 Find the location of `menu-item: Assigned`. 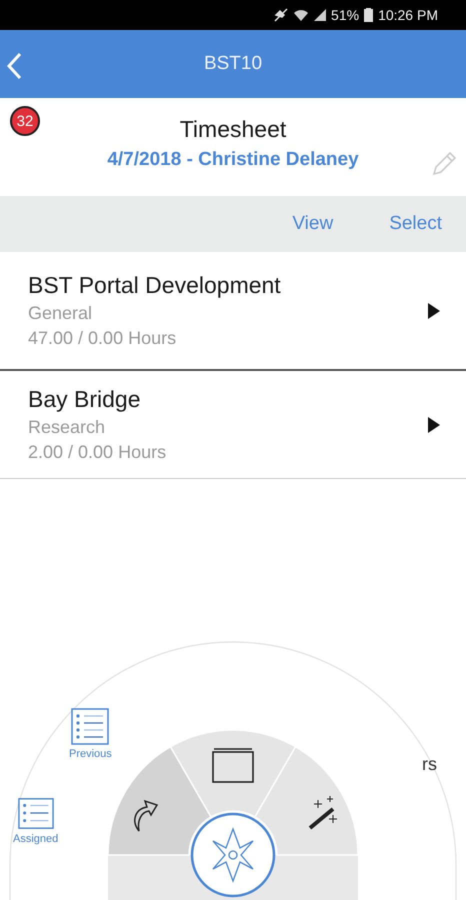

menu-item: Assigned is located at coordinates (35, 821).